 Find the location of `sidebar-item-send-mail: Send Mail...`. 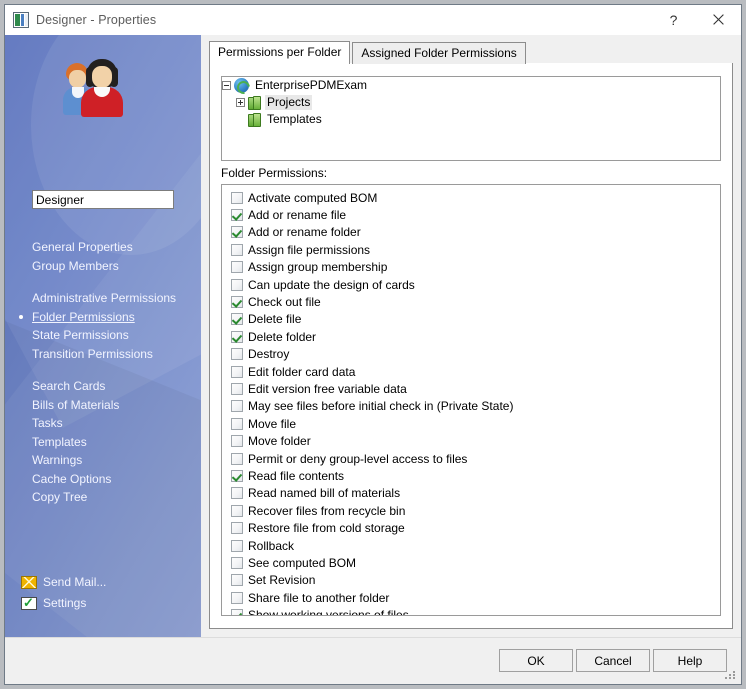

sidebar-item-send-mail: Send Mail... is located at coordinates (106, 582).